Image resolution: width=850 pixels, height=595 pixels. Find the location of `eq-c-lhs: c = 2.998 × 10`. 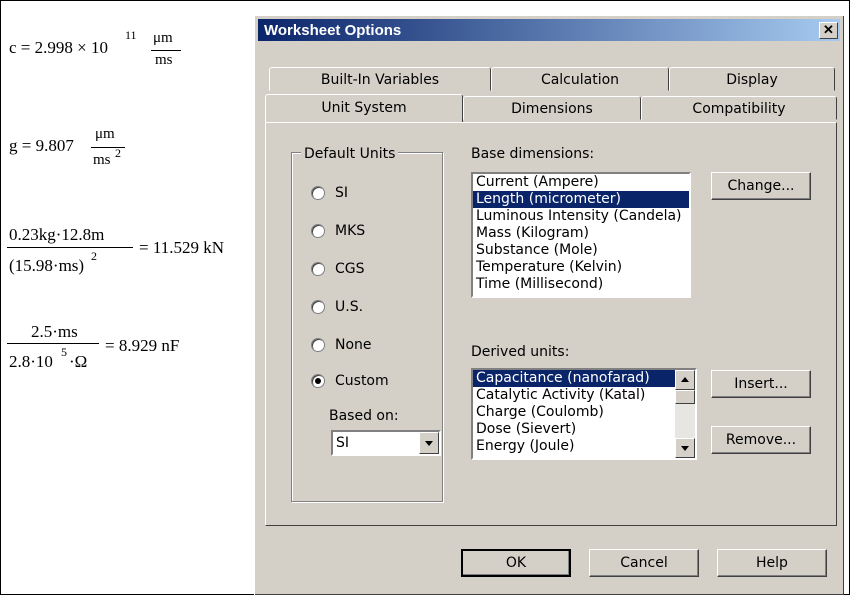

eq-c-lhs: c = 2.998 × 10 is located at coordinates (58, 47).